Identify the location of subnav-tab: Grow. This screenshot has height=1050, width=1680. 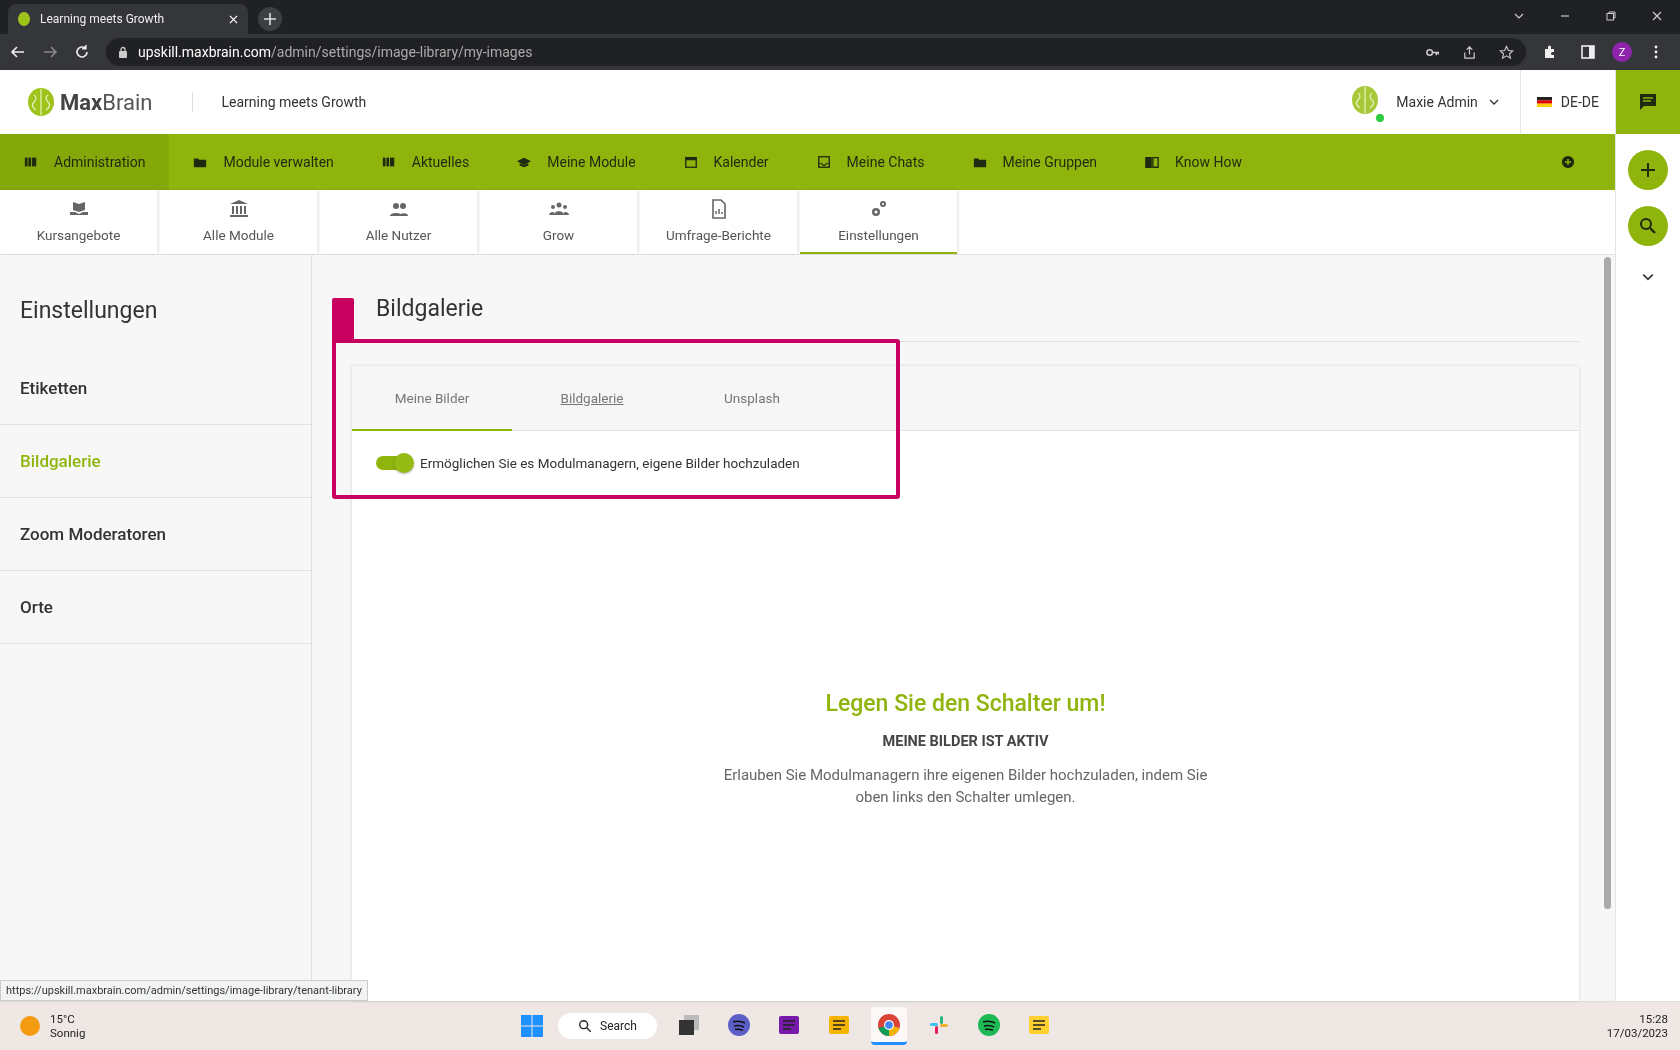
(558, 222).